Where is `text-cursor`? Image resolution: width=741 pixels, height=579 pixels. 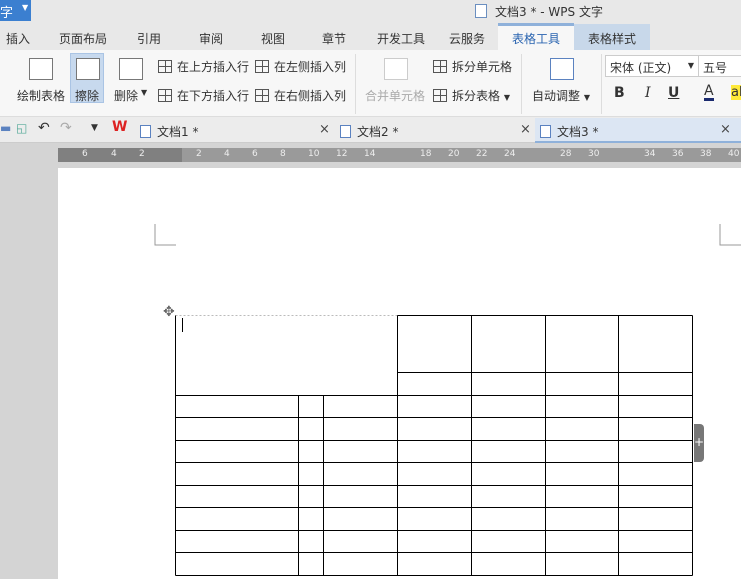
text-cursor is located at coordinates (182, 325).